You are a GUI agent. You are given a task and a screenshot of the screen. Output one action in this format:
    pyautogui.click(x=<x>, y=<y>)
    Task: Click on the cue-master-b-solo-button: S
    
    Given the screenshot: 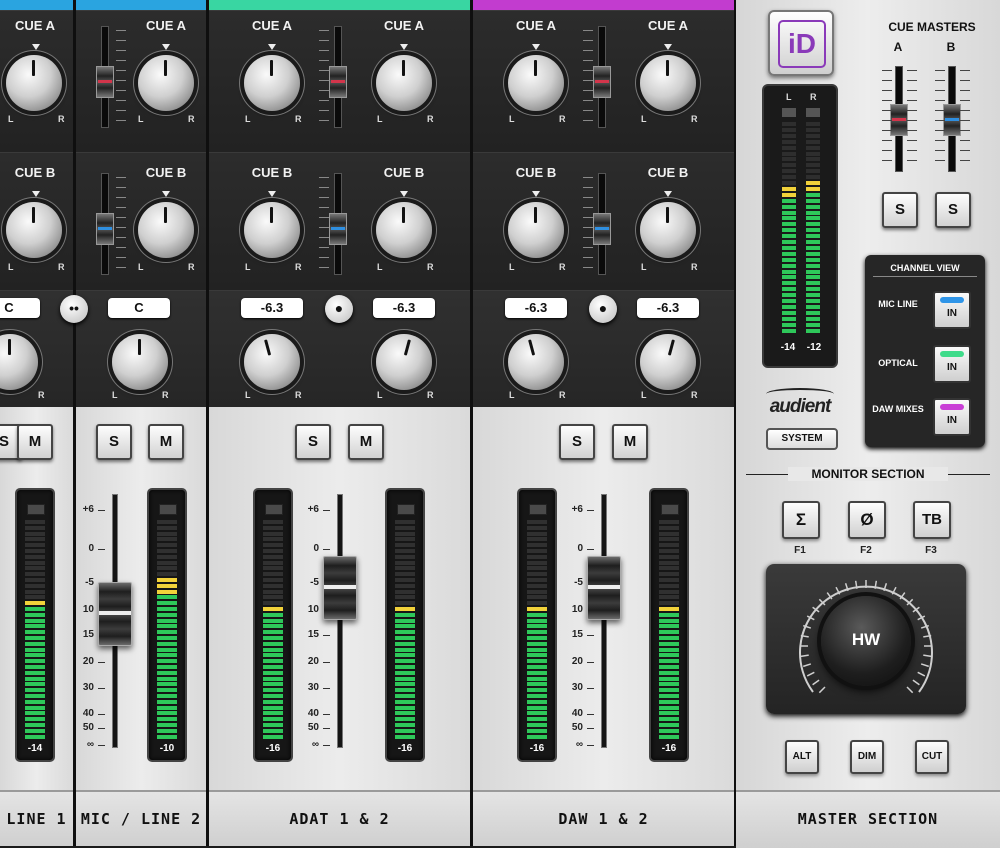 What is the action you would take?
    pyautogui.click(x=953, y=210)
    